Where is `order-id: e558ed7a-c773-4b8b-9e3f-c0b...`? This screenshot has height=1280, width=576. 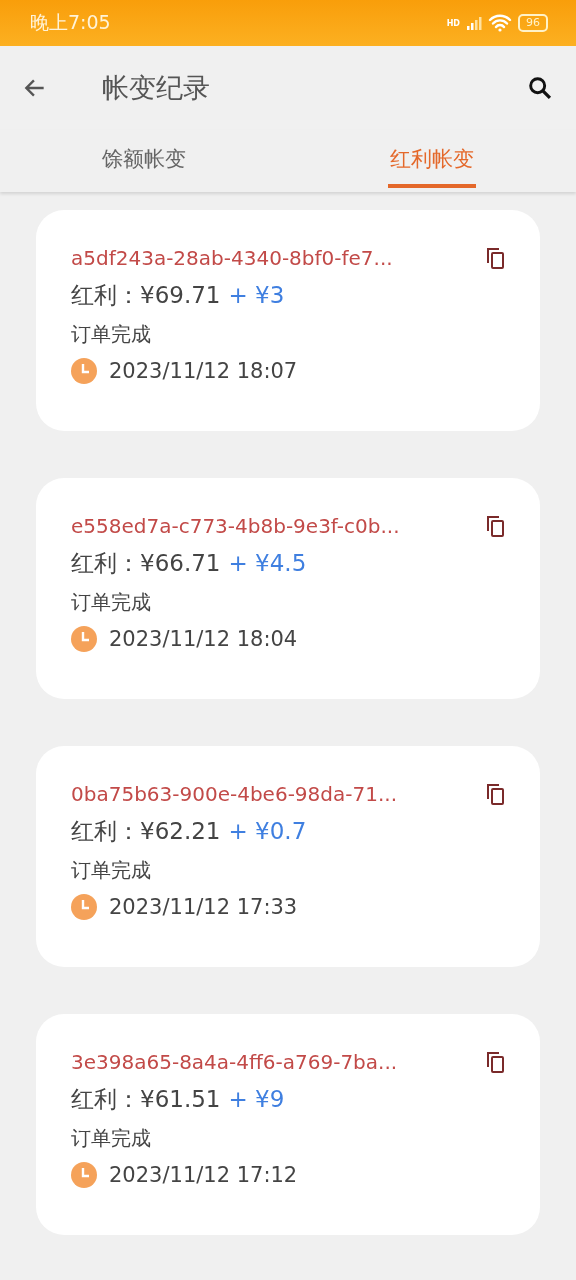
order-id: e558ed7a-c773-4b8b-9e3f-c0b... is located at coordinates (235, 526).